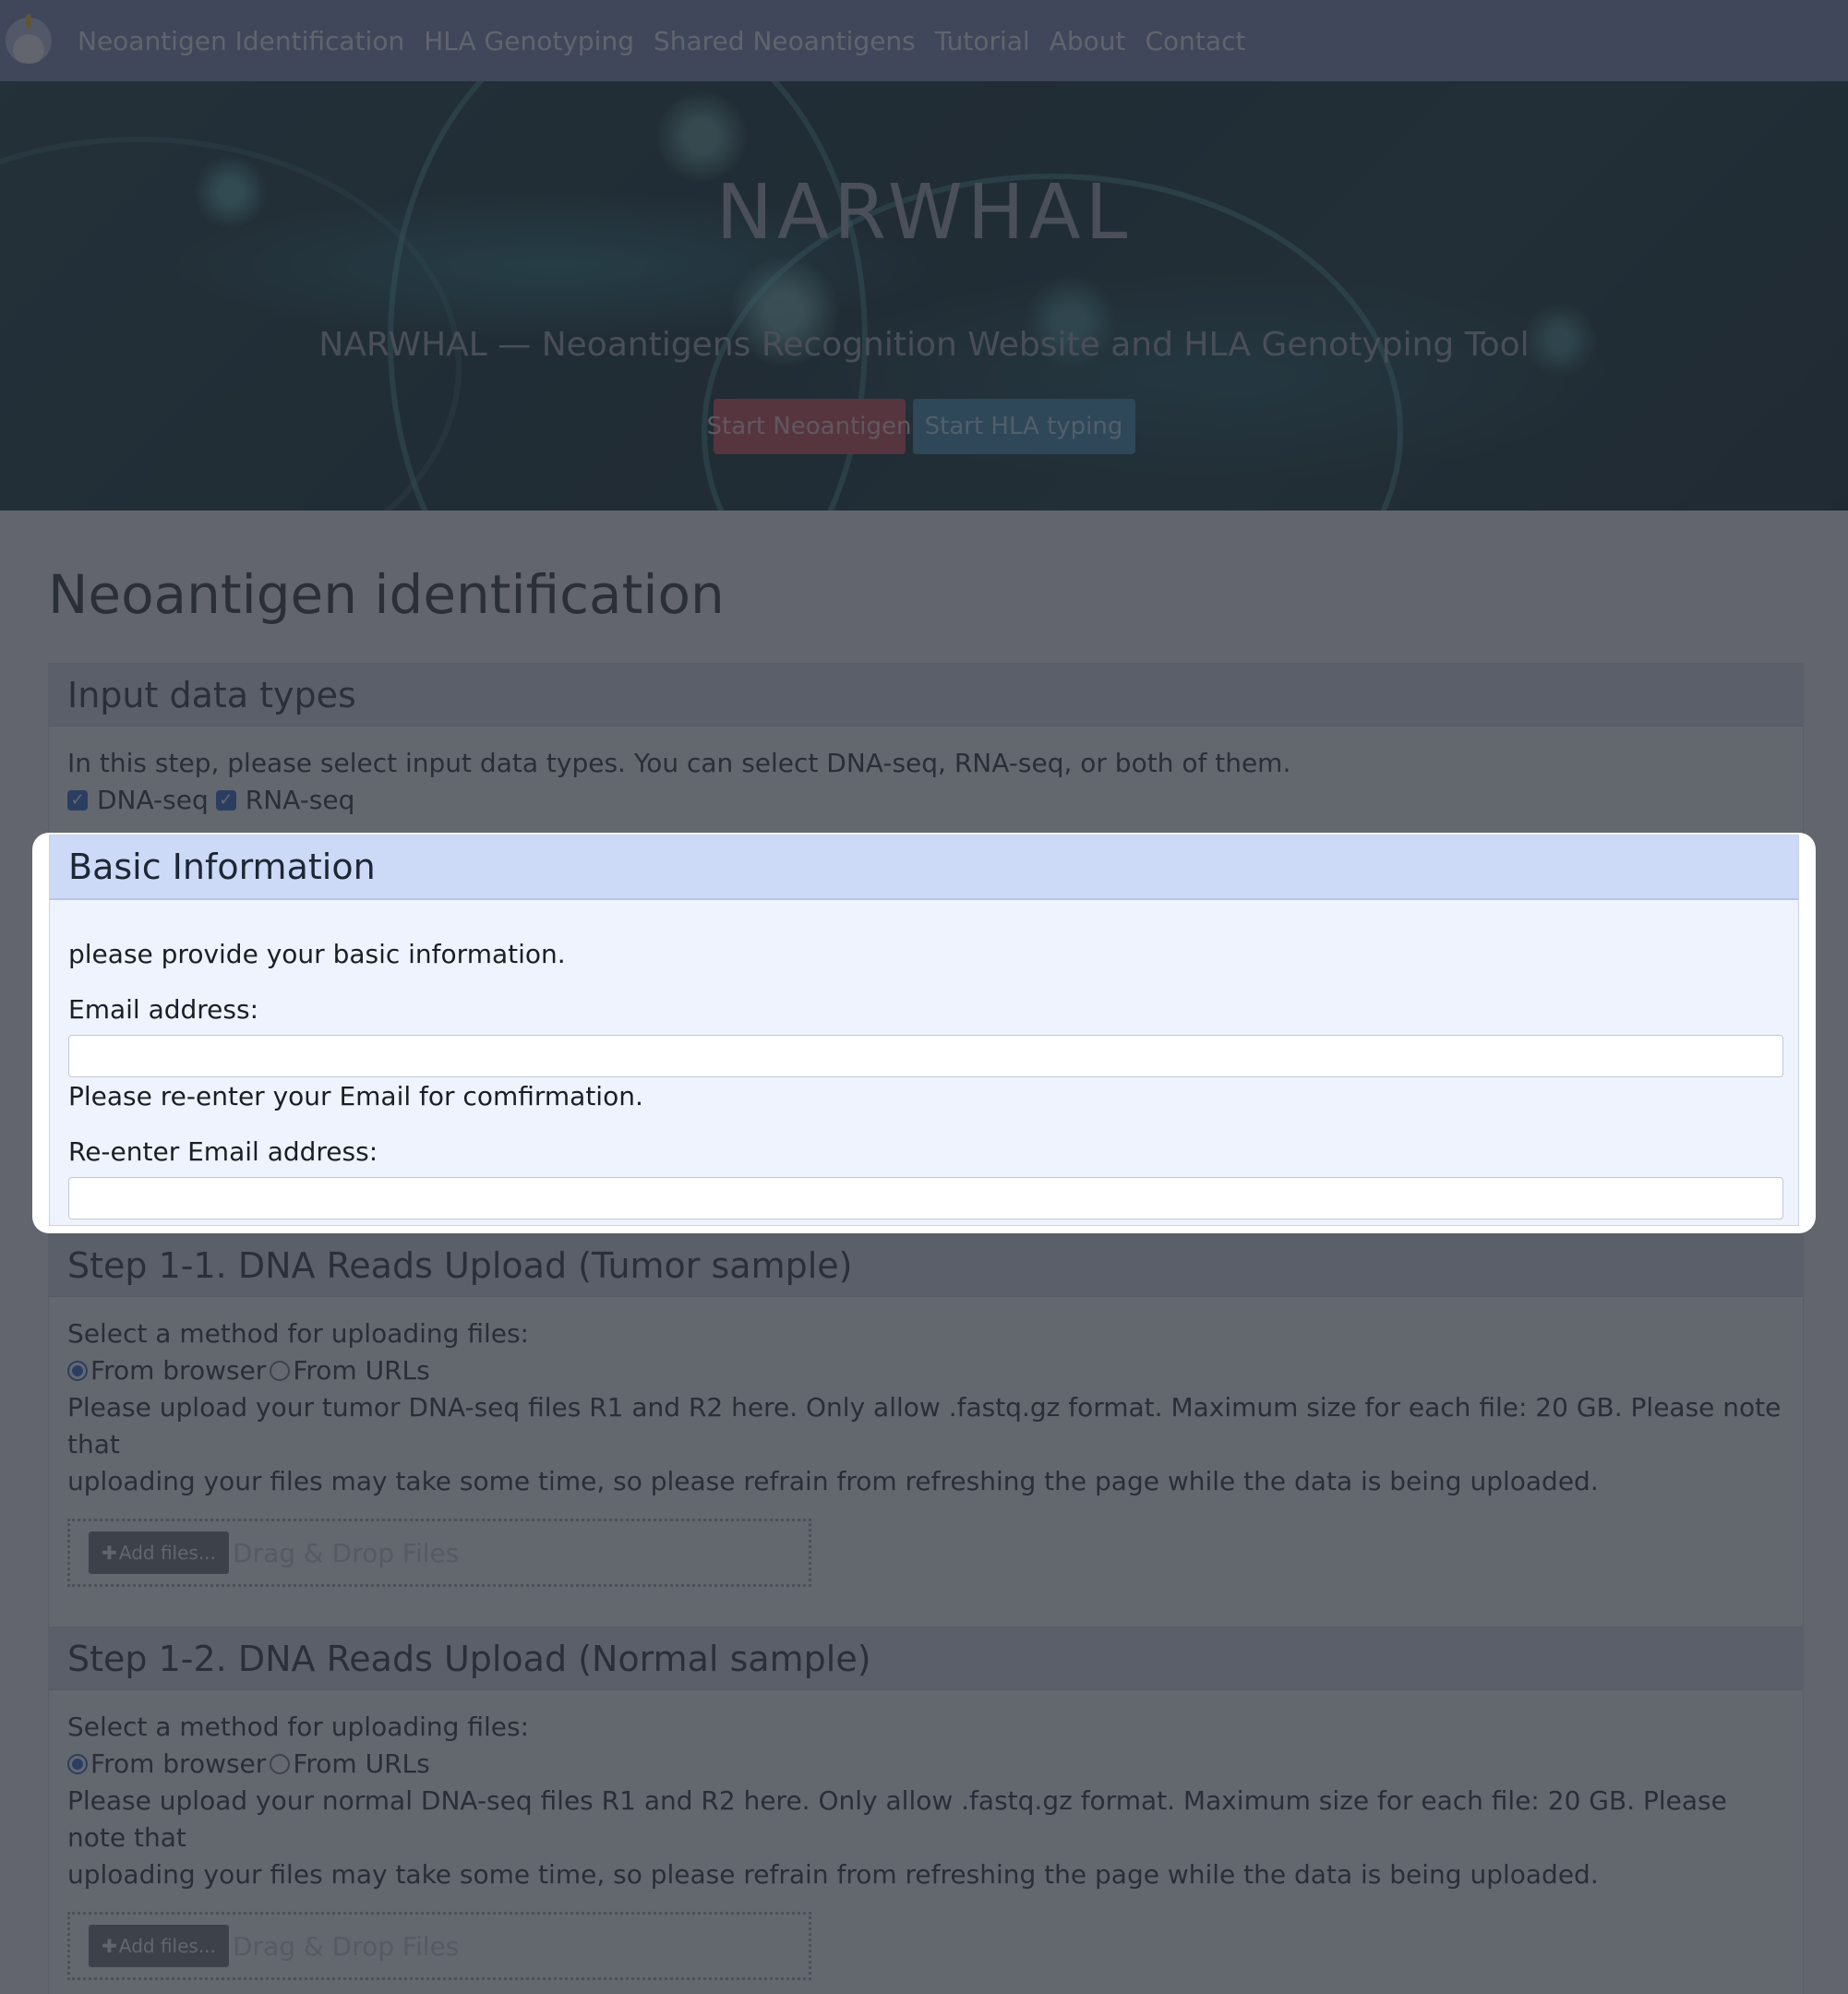 Image resolution: width=1848 pixels, height=1994 pixels. What do you see at coordinates (163, 1010) in the screenshot?
I see `email-label: Email address:` at bounding box center [163, 1010].